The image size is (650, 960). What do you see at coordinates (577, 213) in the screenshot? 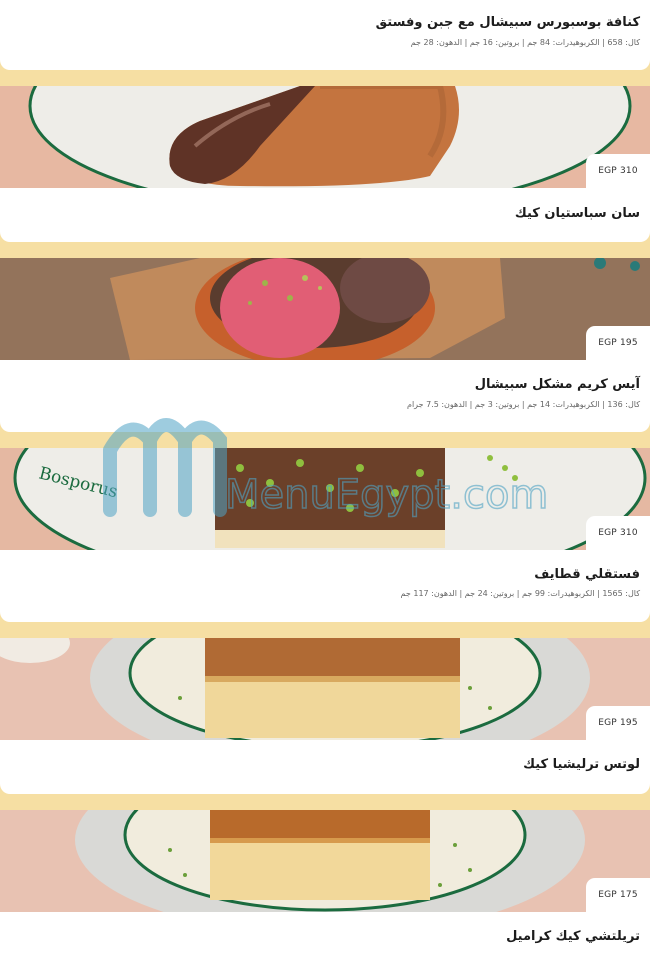
I see `item-title: سان سباستيان كيك` at bounding box center [577, 213].